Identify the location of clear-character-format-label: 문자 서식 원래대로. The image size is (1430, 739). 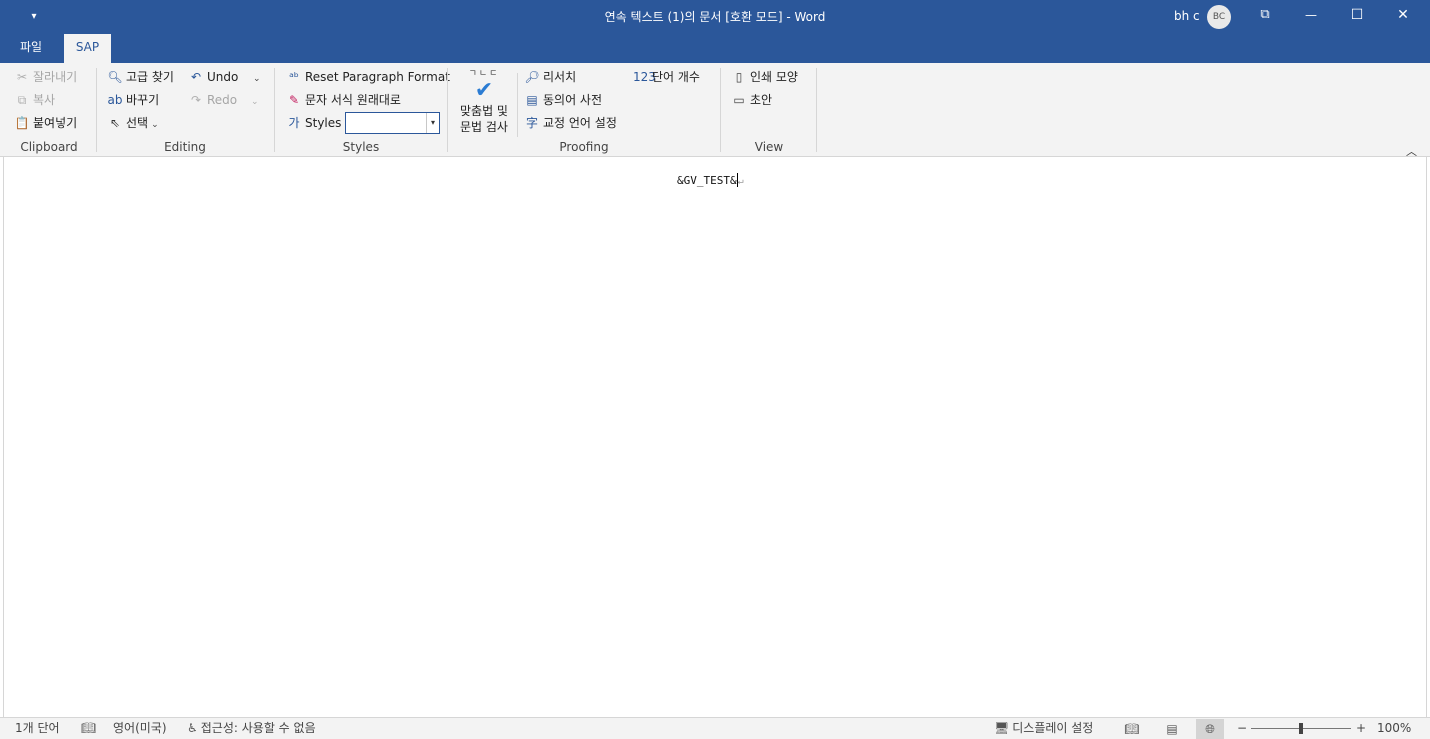
(353, 100).